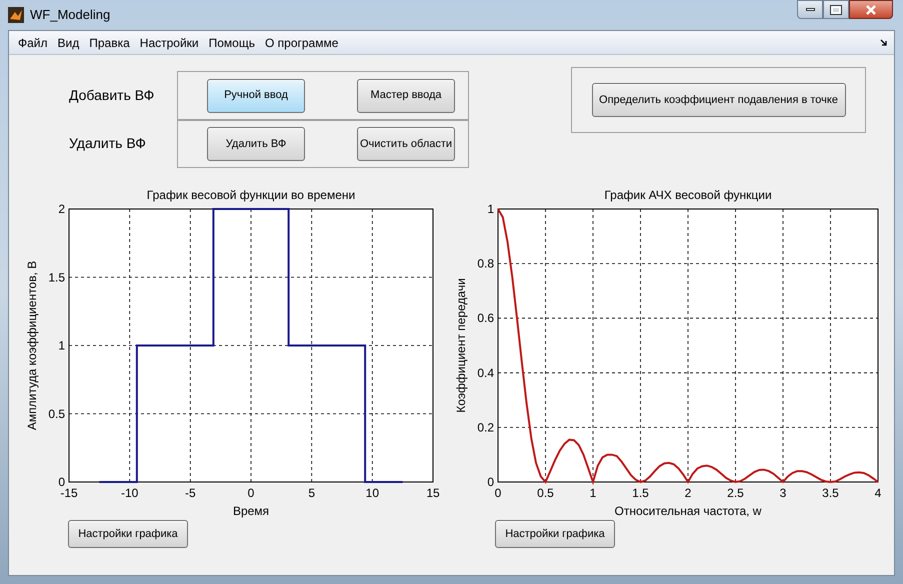 This screenshot has height=584, width=903. What do you see at coordinates (70, 15) in the screenshot?
I see `window-title: WF_Modeling` at bounding box center [70, 15].